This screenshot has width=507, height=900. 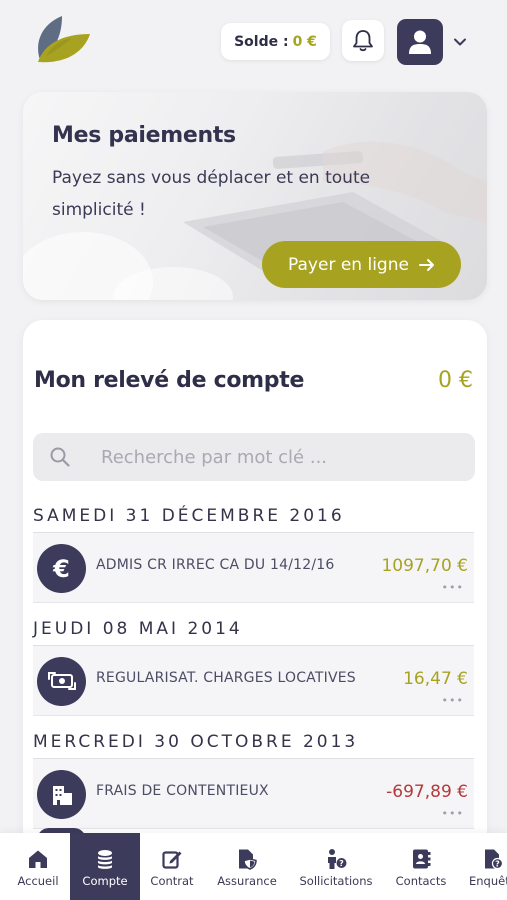 I want to click on transaction-label: FRAIS DE CONTENTIEUX, so click(x=182, y=791).